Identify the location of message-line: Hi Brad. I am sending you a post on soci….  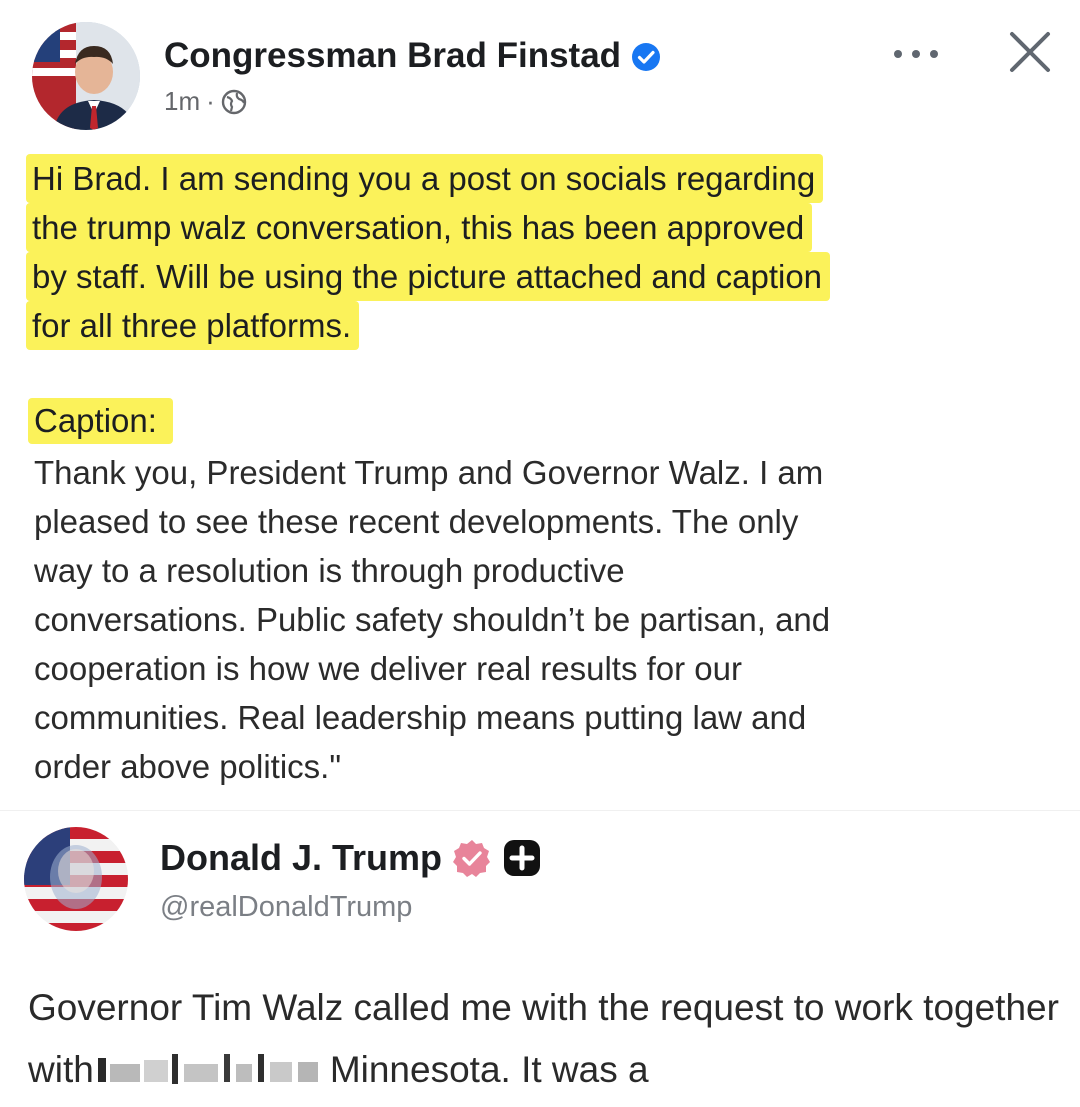
(425, 178).